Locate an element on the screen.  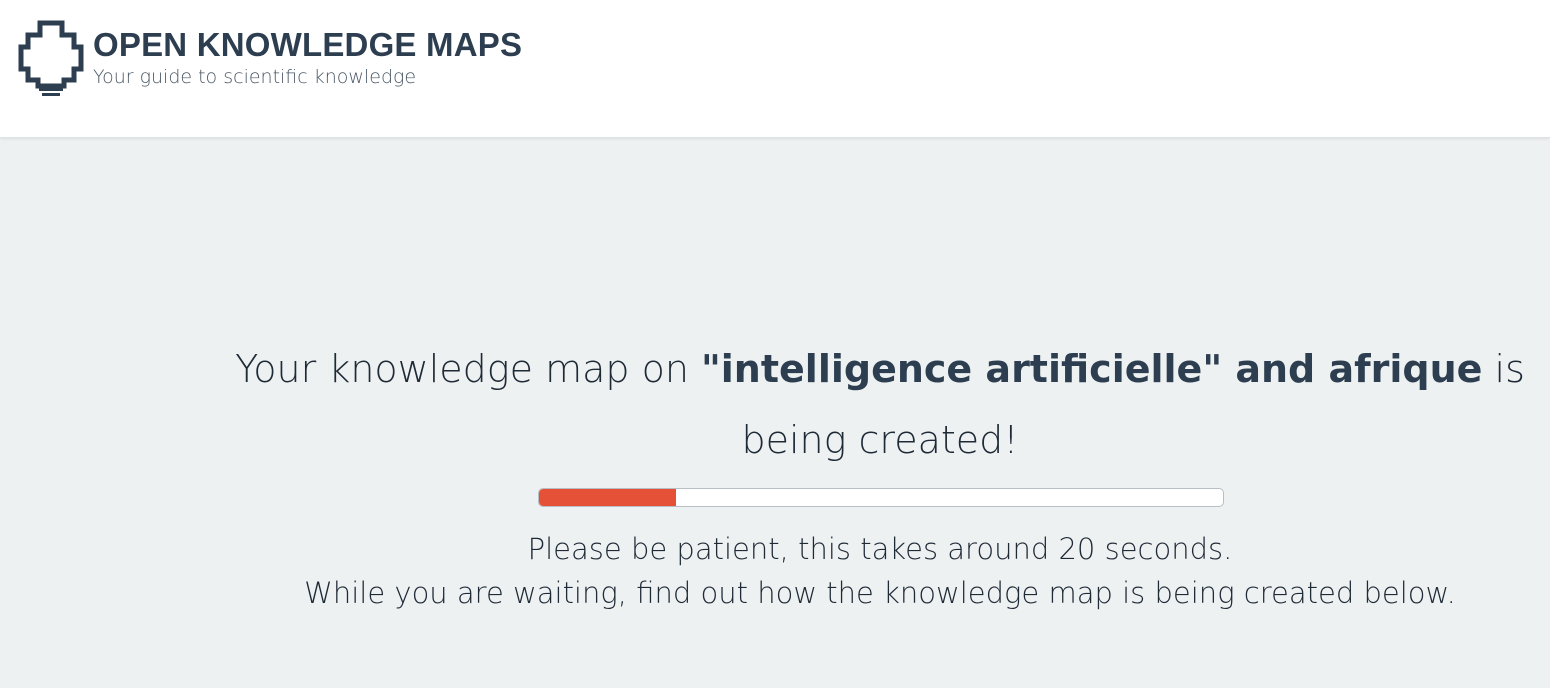
site-title: OPEN KNOWLEDGE MAPS is located at coordinates (308, 44).